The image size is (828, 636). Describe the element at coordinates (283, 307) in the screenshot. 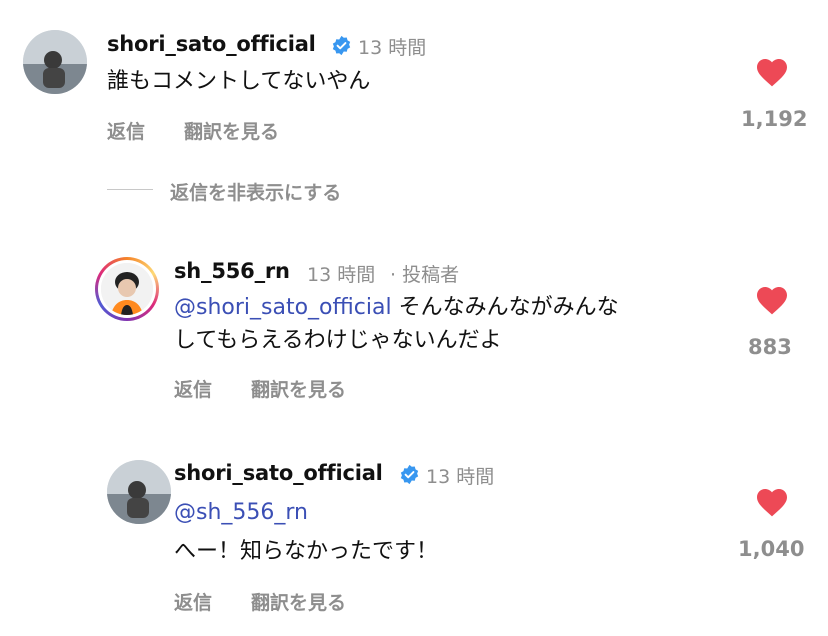

I see `mention-link: @shori_sato_official` at that location.